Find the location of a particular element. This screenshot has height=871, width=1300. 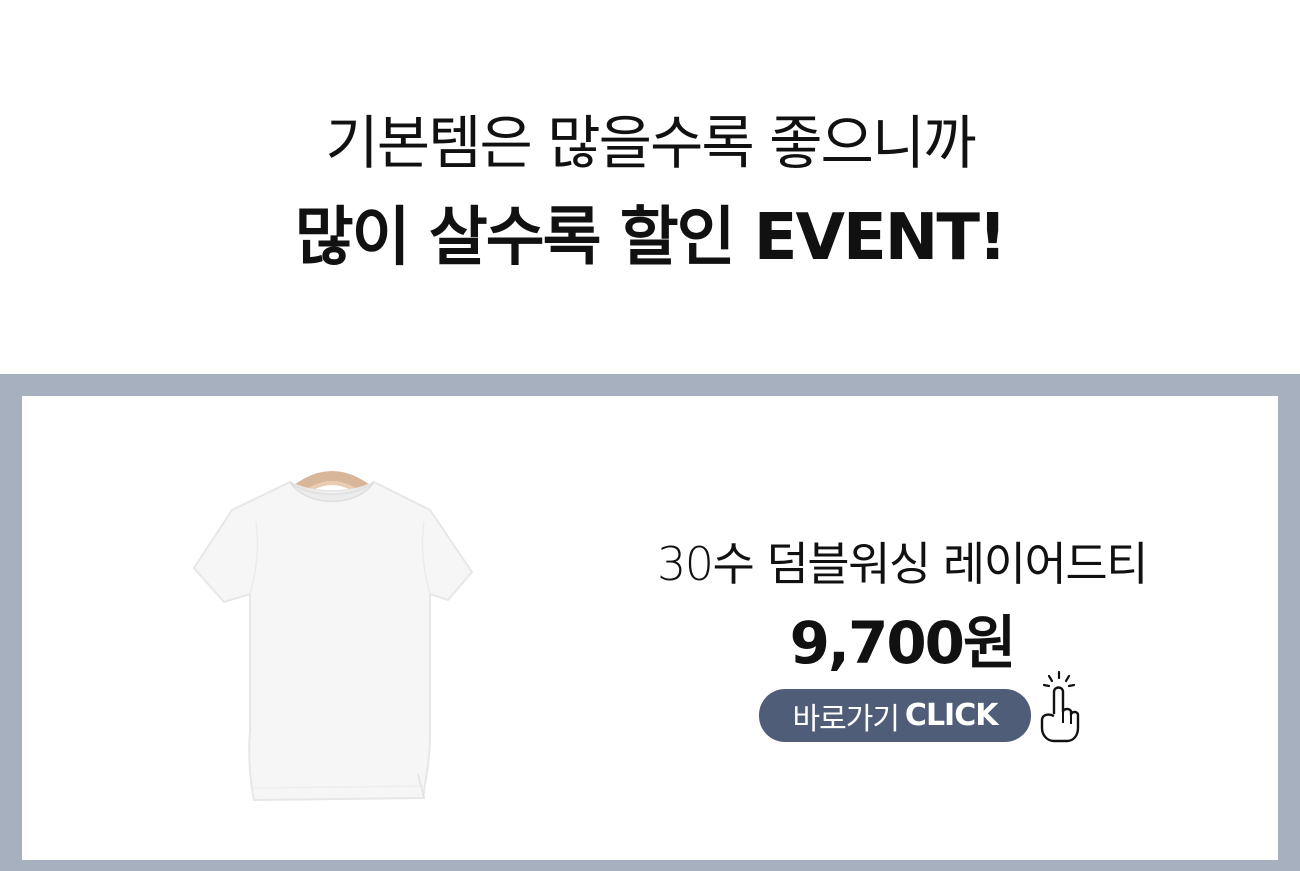

shortcut-click-button: 바로가기 CLICK is located at coordinates (895, 715).